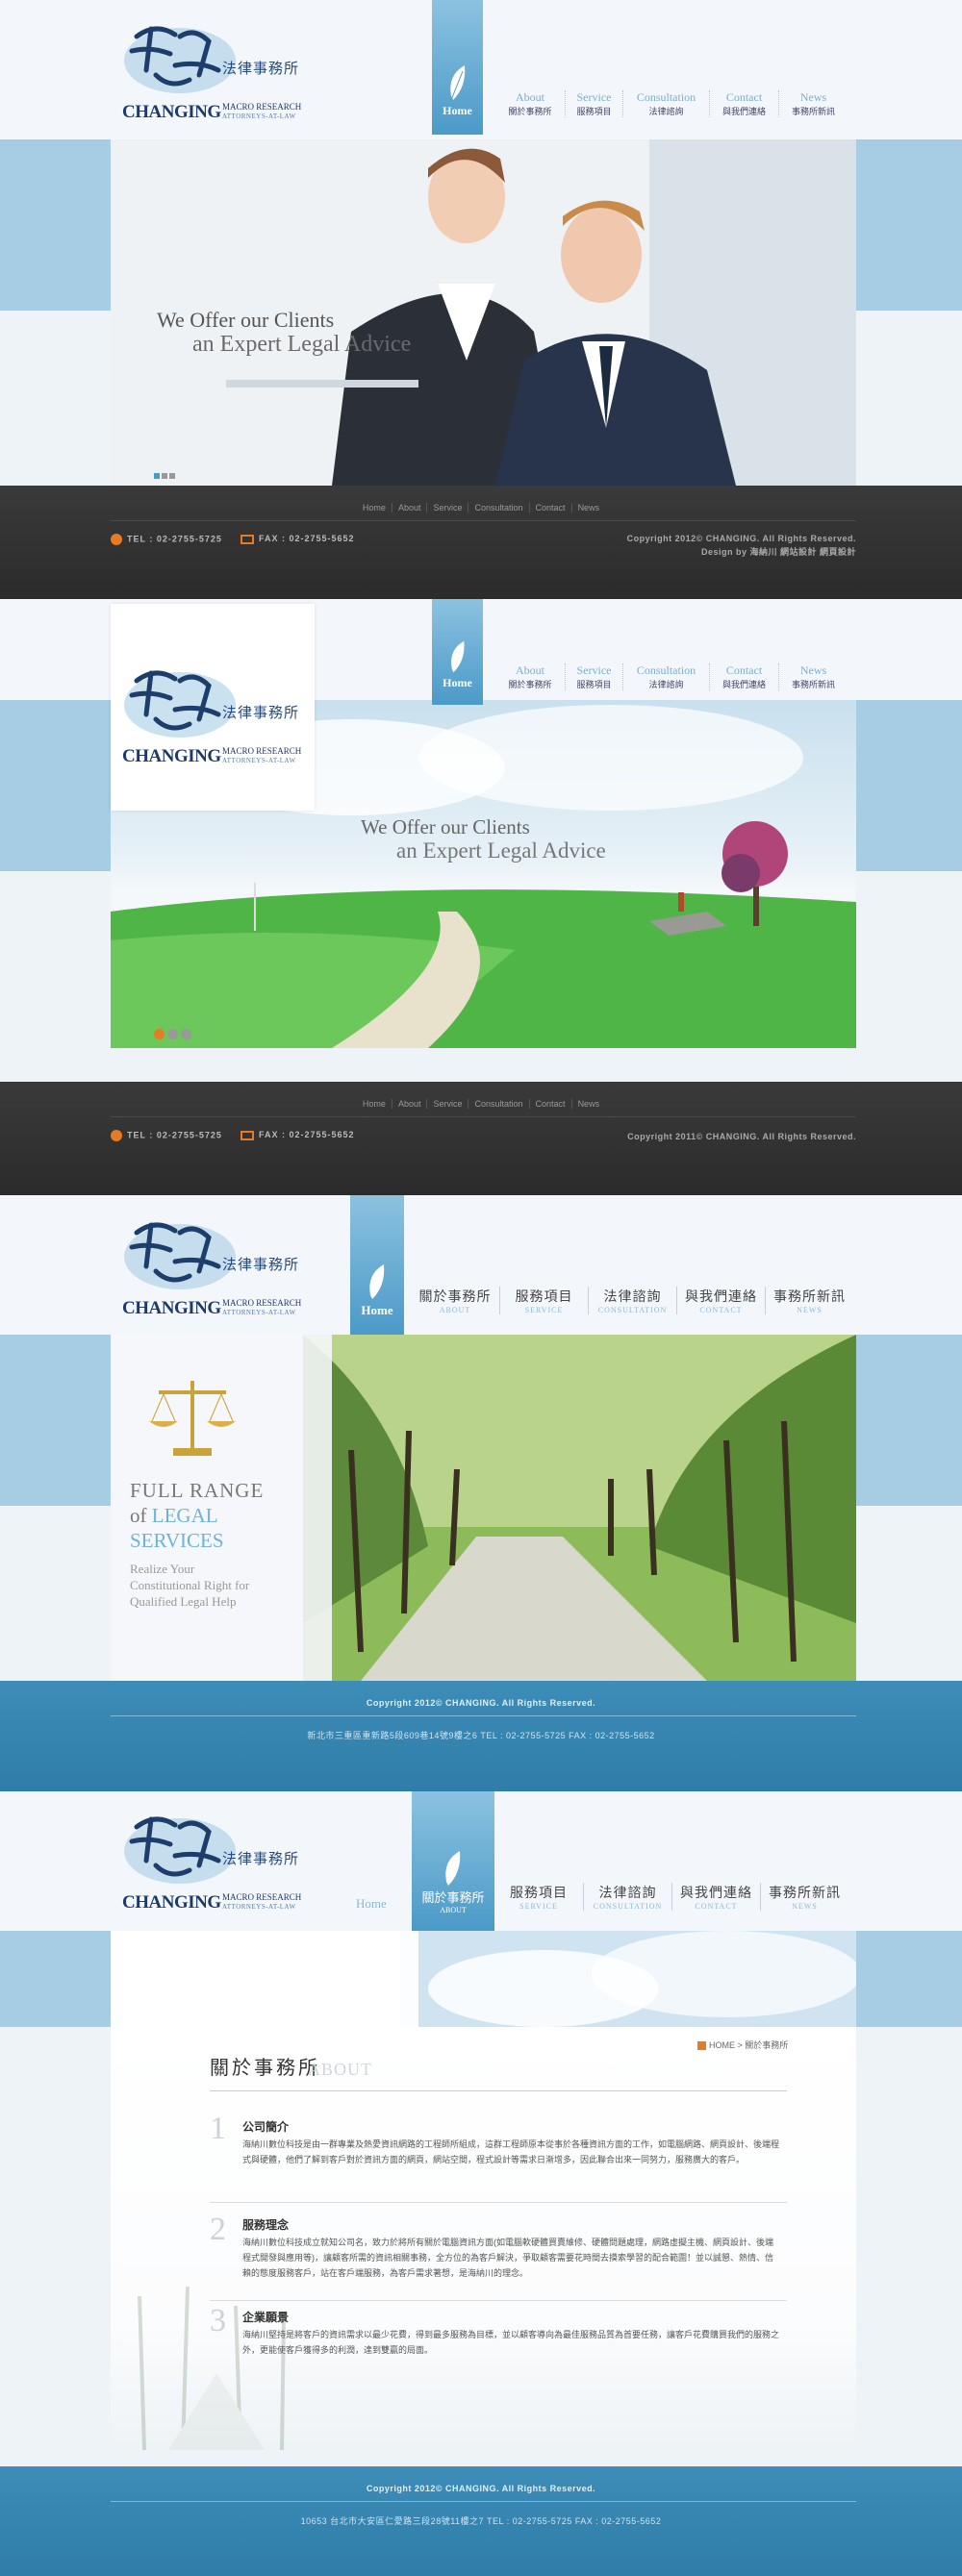 This screenshot has width=962, height=2576. I want to click on nav-home-tab-3: Home, so click(377, 1265).